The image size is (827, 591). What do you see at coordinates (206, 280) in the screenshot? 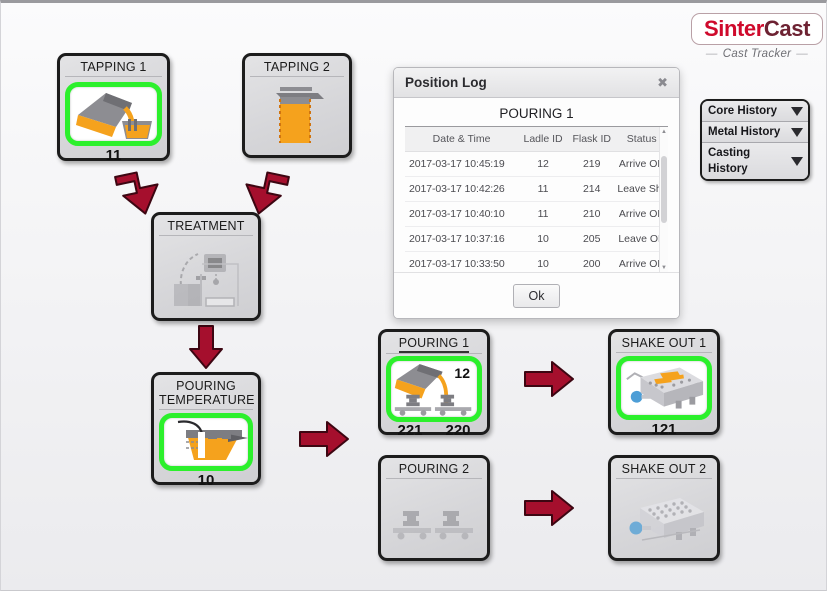
I see `treatment-station-icon` at bounding box center [206, 280].